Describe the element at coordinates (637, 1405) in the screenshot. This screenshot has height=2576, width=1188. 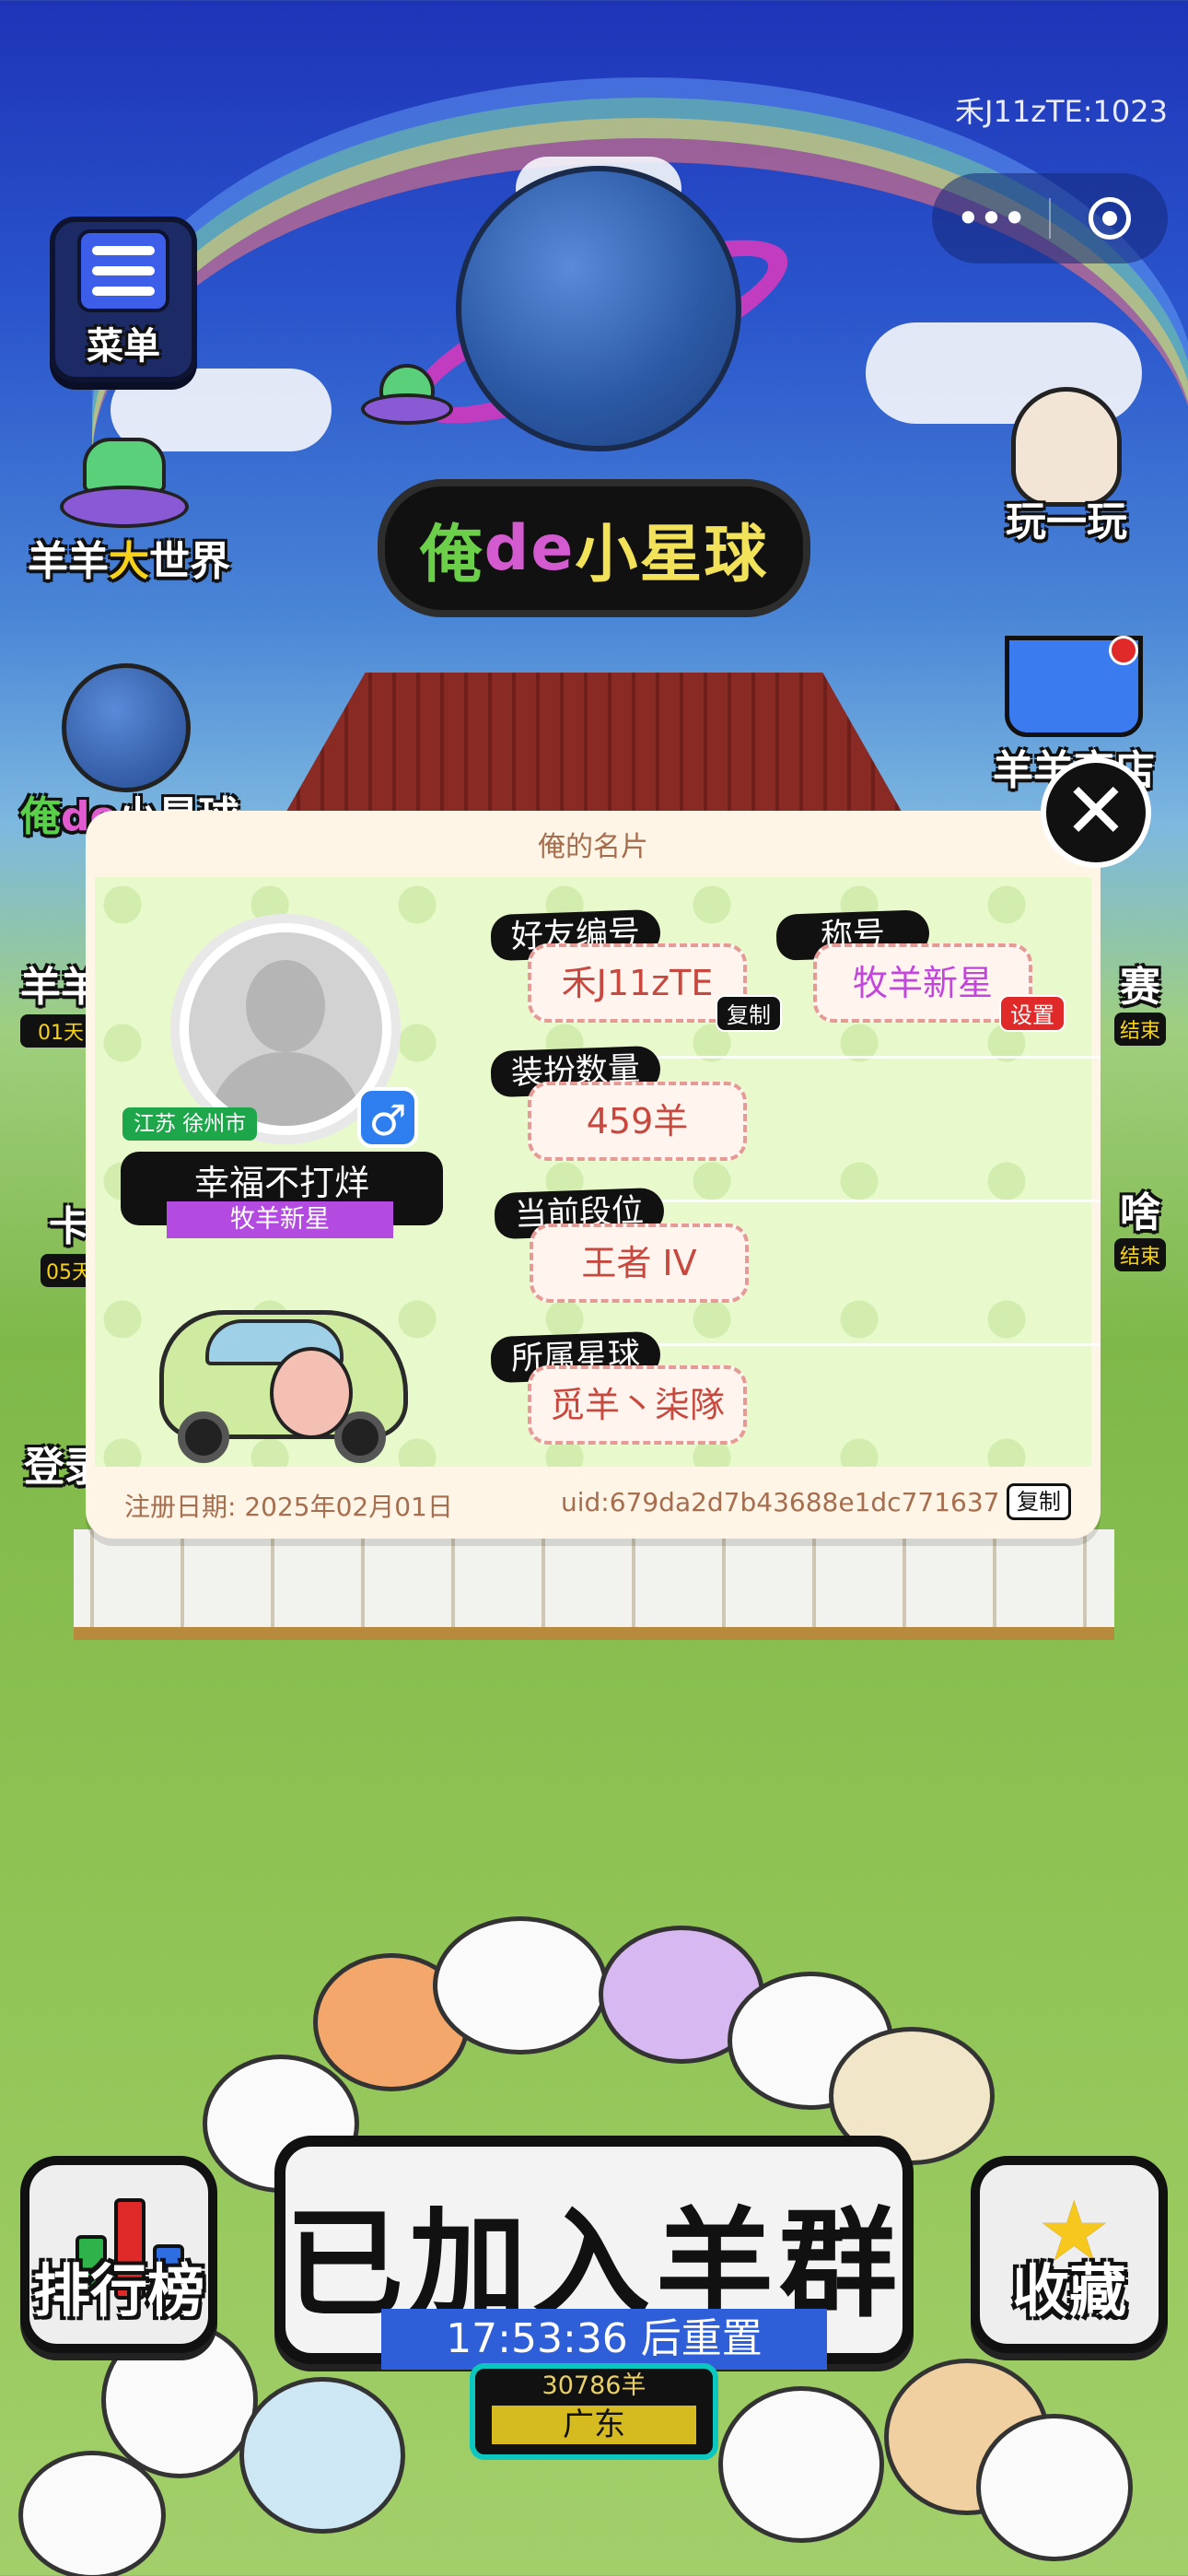
I see `planet-value: 觅羊丶柒隊` at that location.